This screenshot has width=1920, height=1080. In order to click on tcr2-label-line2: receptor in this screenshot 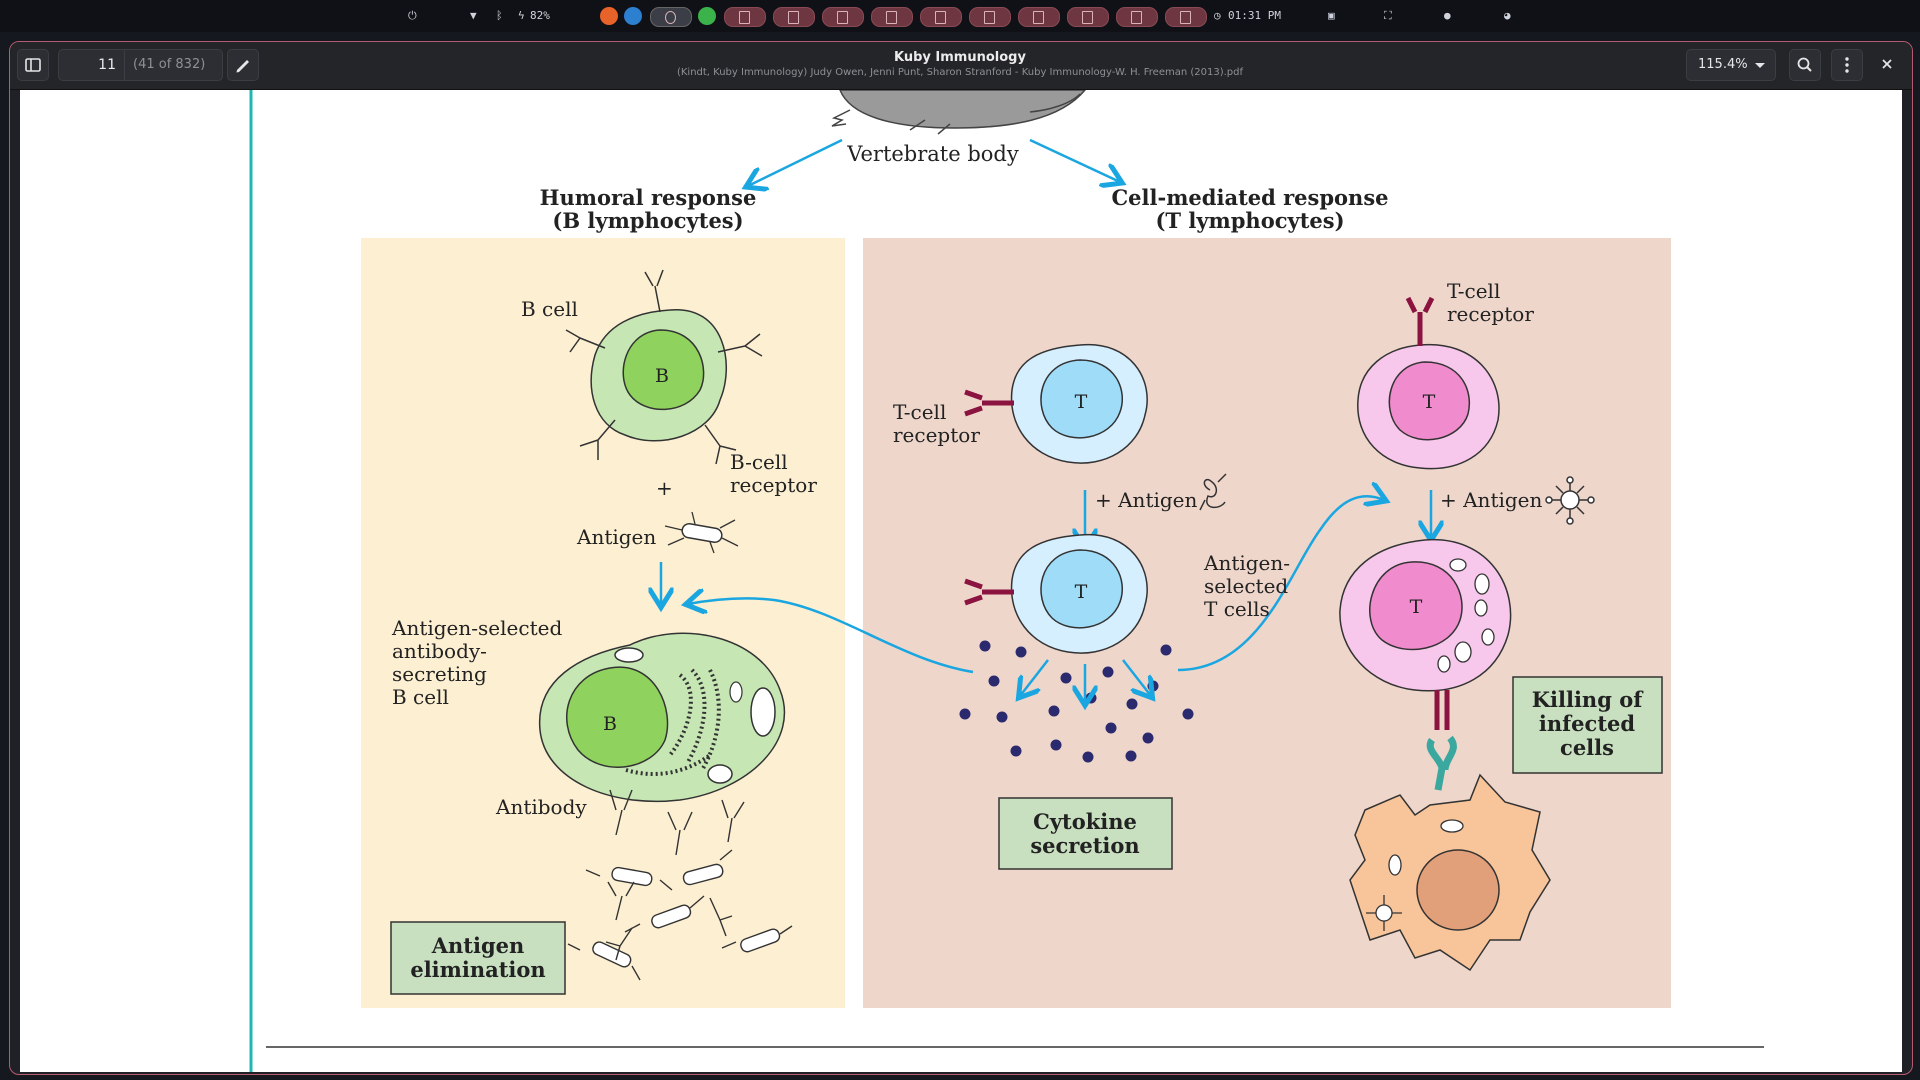, I will do `click(1490, 314)`.